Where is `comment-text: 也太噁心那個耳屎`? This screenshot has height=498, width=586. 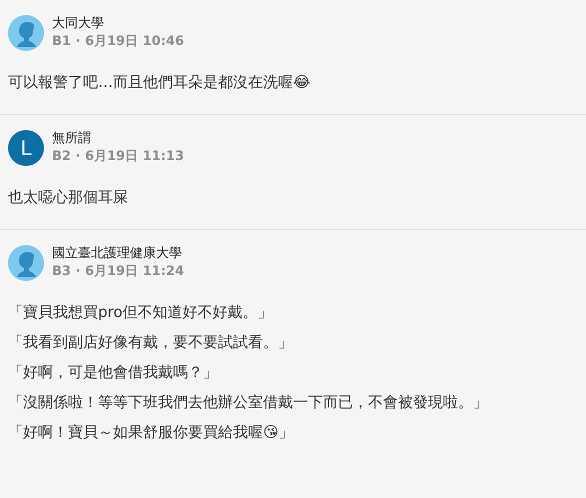
comment-text: 也太噁心那個耳屎 is located at coordinates (68, 197).